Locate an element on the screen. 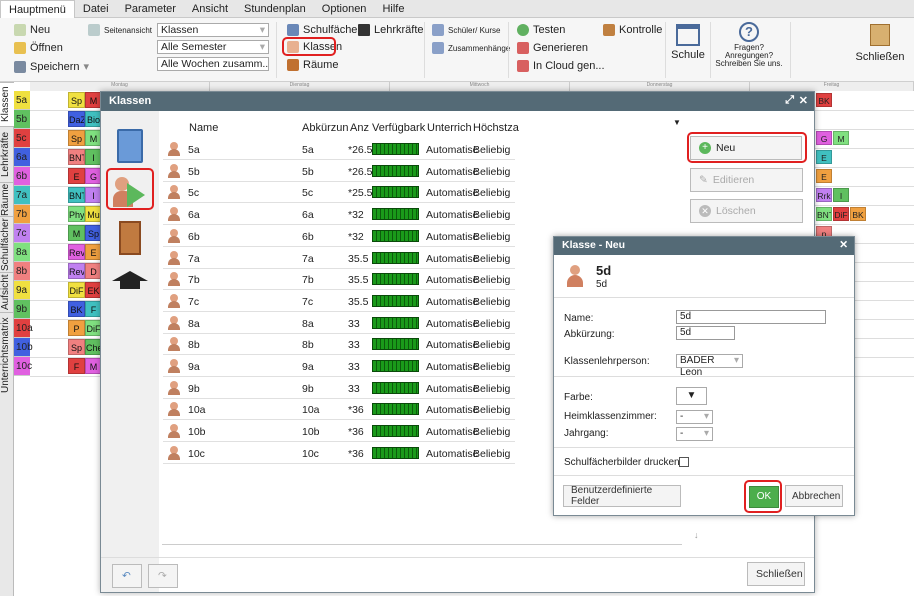  relations-button: Zusammenhänge is located at coordinates (471, 48).